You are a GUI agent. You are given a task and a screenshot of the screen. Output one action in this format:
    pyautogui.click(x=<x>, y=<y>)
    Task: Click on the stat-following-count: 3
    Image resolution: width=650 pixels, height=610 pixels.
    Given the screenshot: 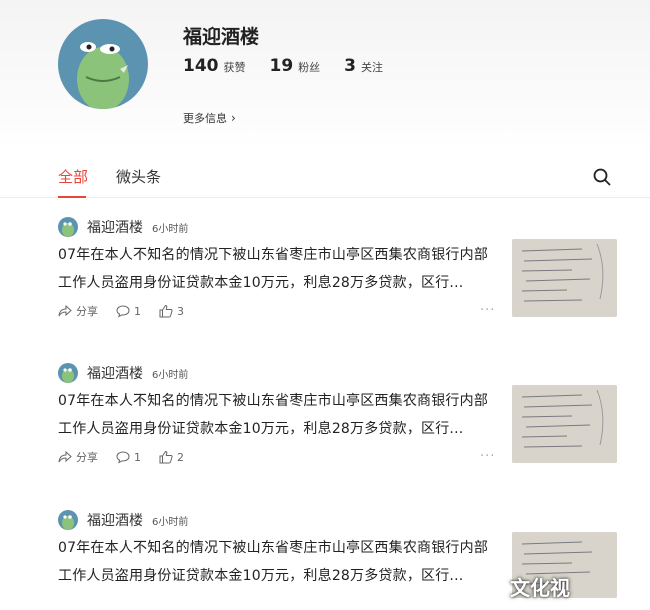 What is the action you would take?
    pyautogui.click(x=350, y=66)
    